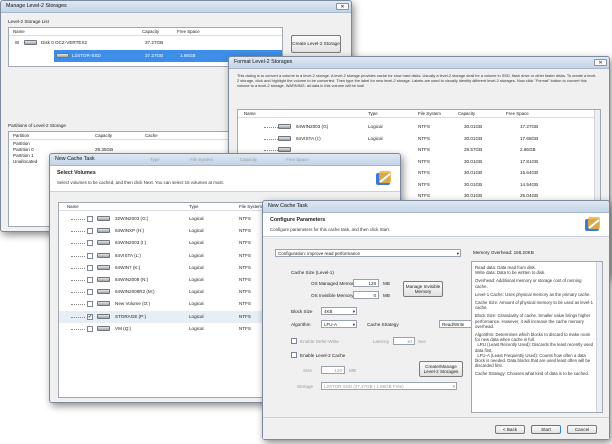 The image size is (612, 444). I want to click on configuration-select: Configuration: improve read performance, so click(368, 253).